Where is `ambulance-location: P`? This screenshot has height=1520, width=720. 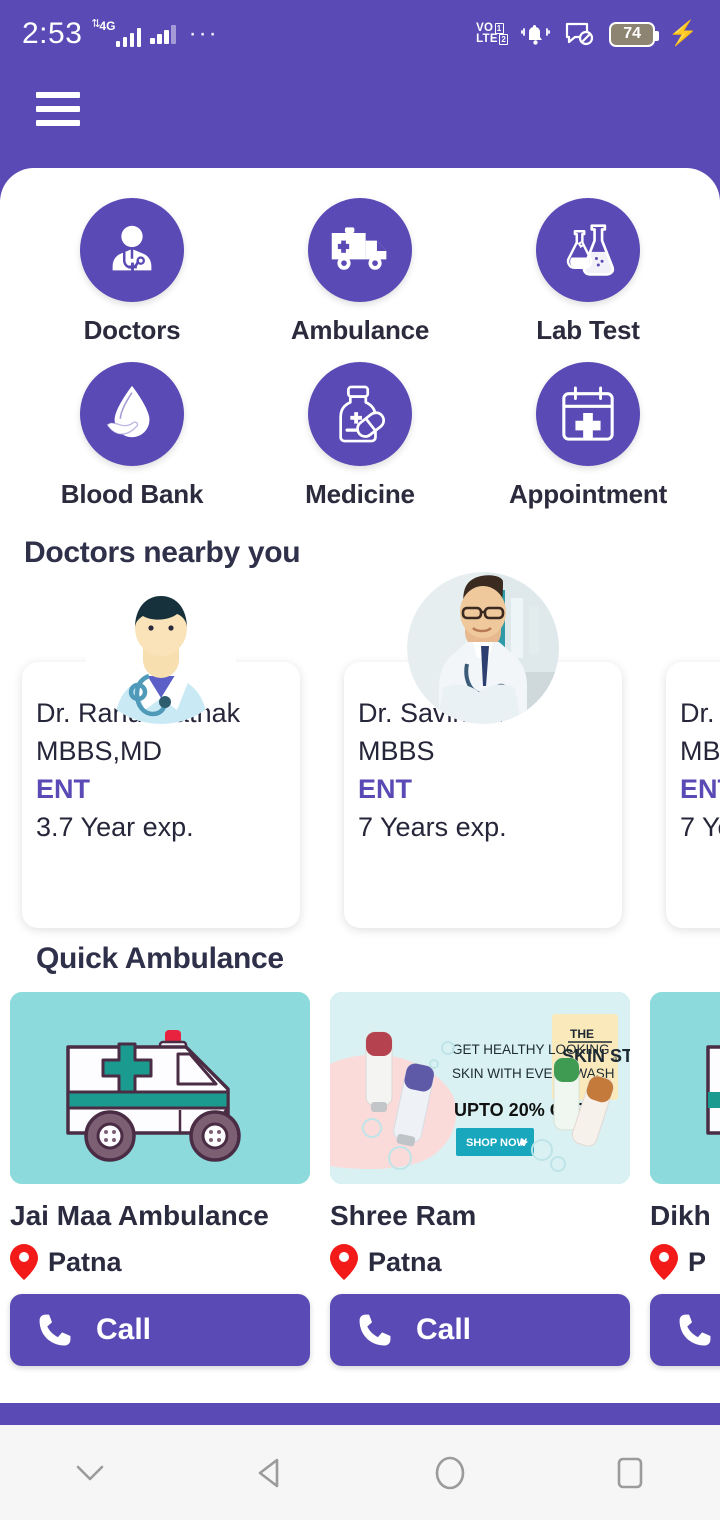 ambulance-location: P is located at coordinates (685, 1262).